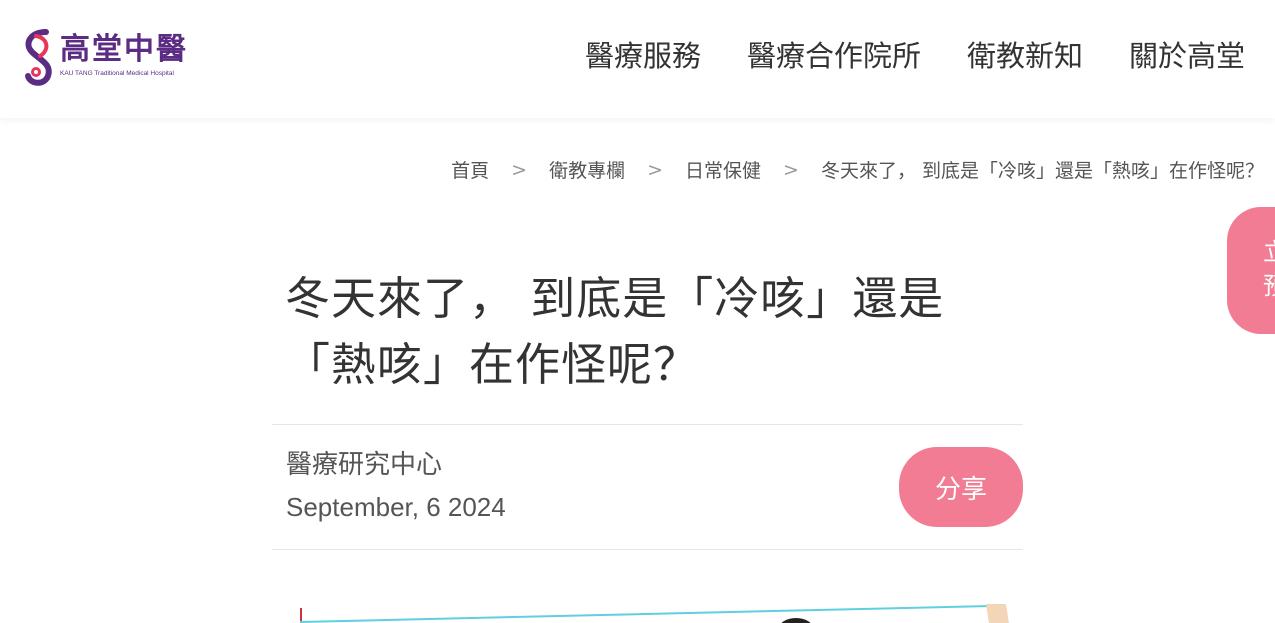 This screenshot has height=623, width=1275. Describe the element at coordinates (1042, 171) in the screenshot. I see `breadcrumb-current: 冬天來了， 到底是「冷咳」還是「熱咳」在作怪呢？` at that location.